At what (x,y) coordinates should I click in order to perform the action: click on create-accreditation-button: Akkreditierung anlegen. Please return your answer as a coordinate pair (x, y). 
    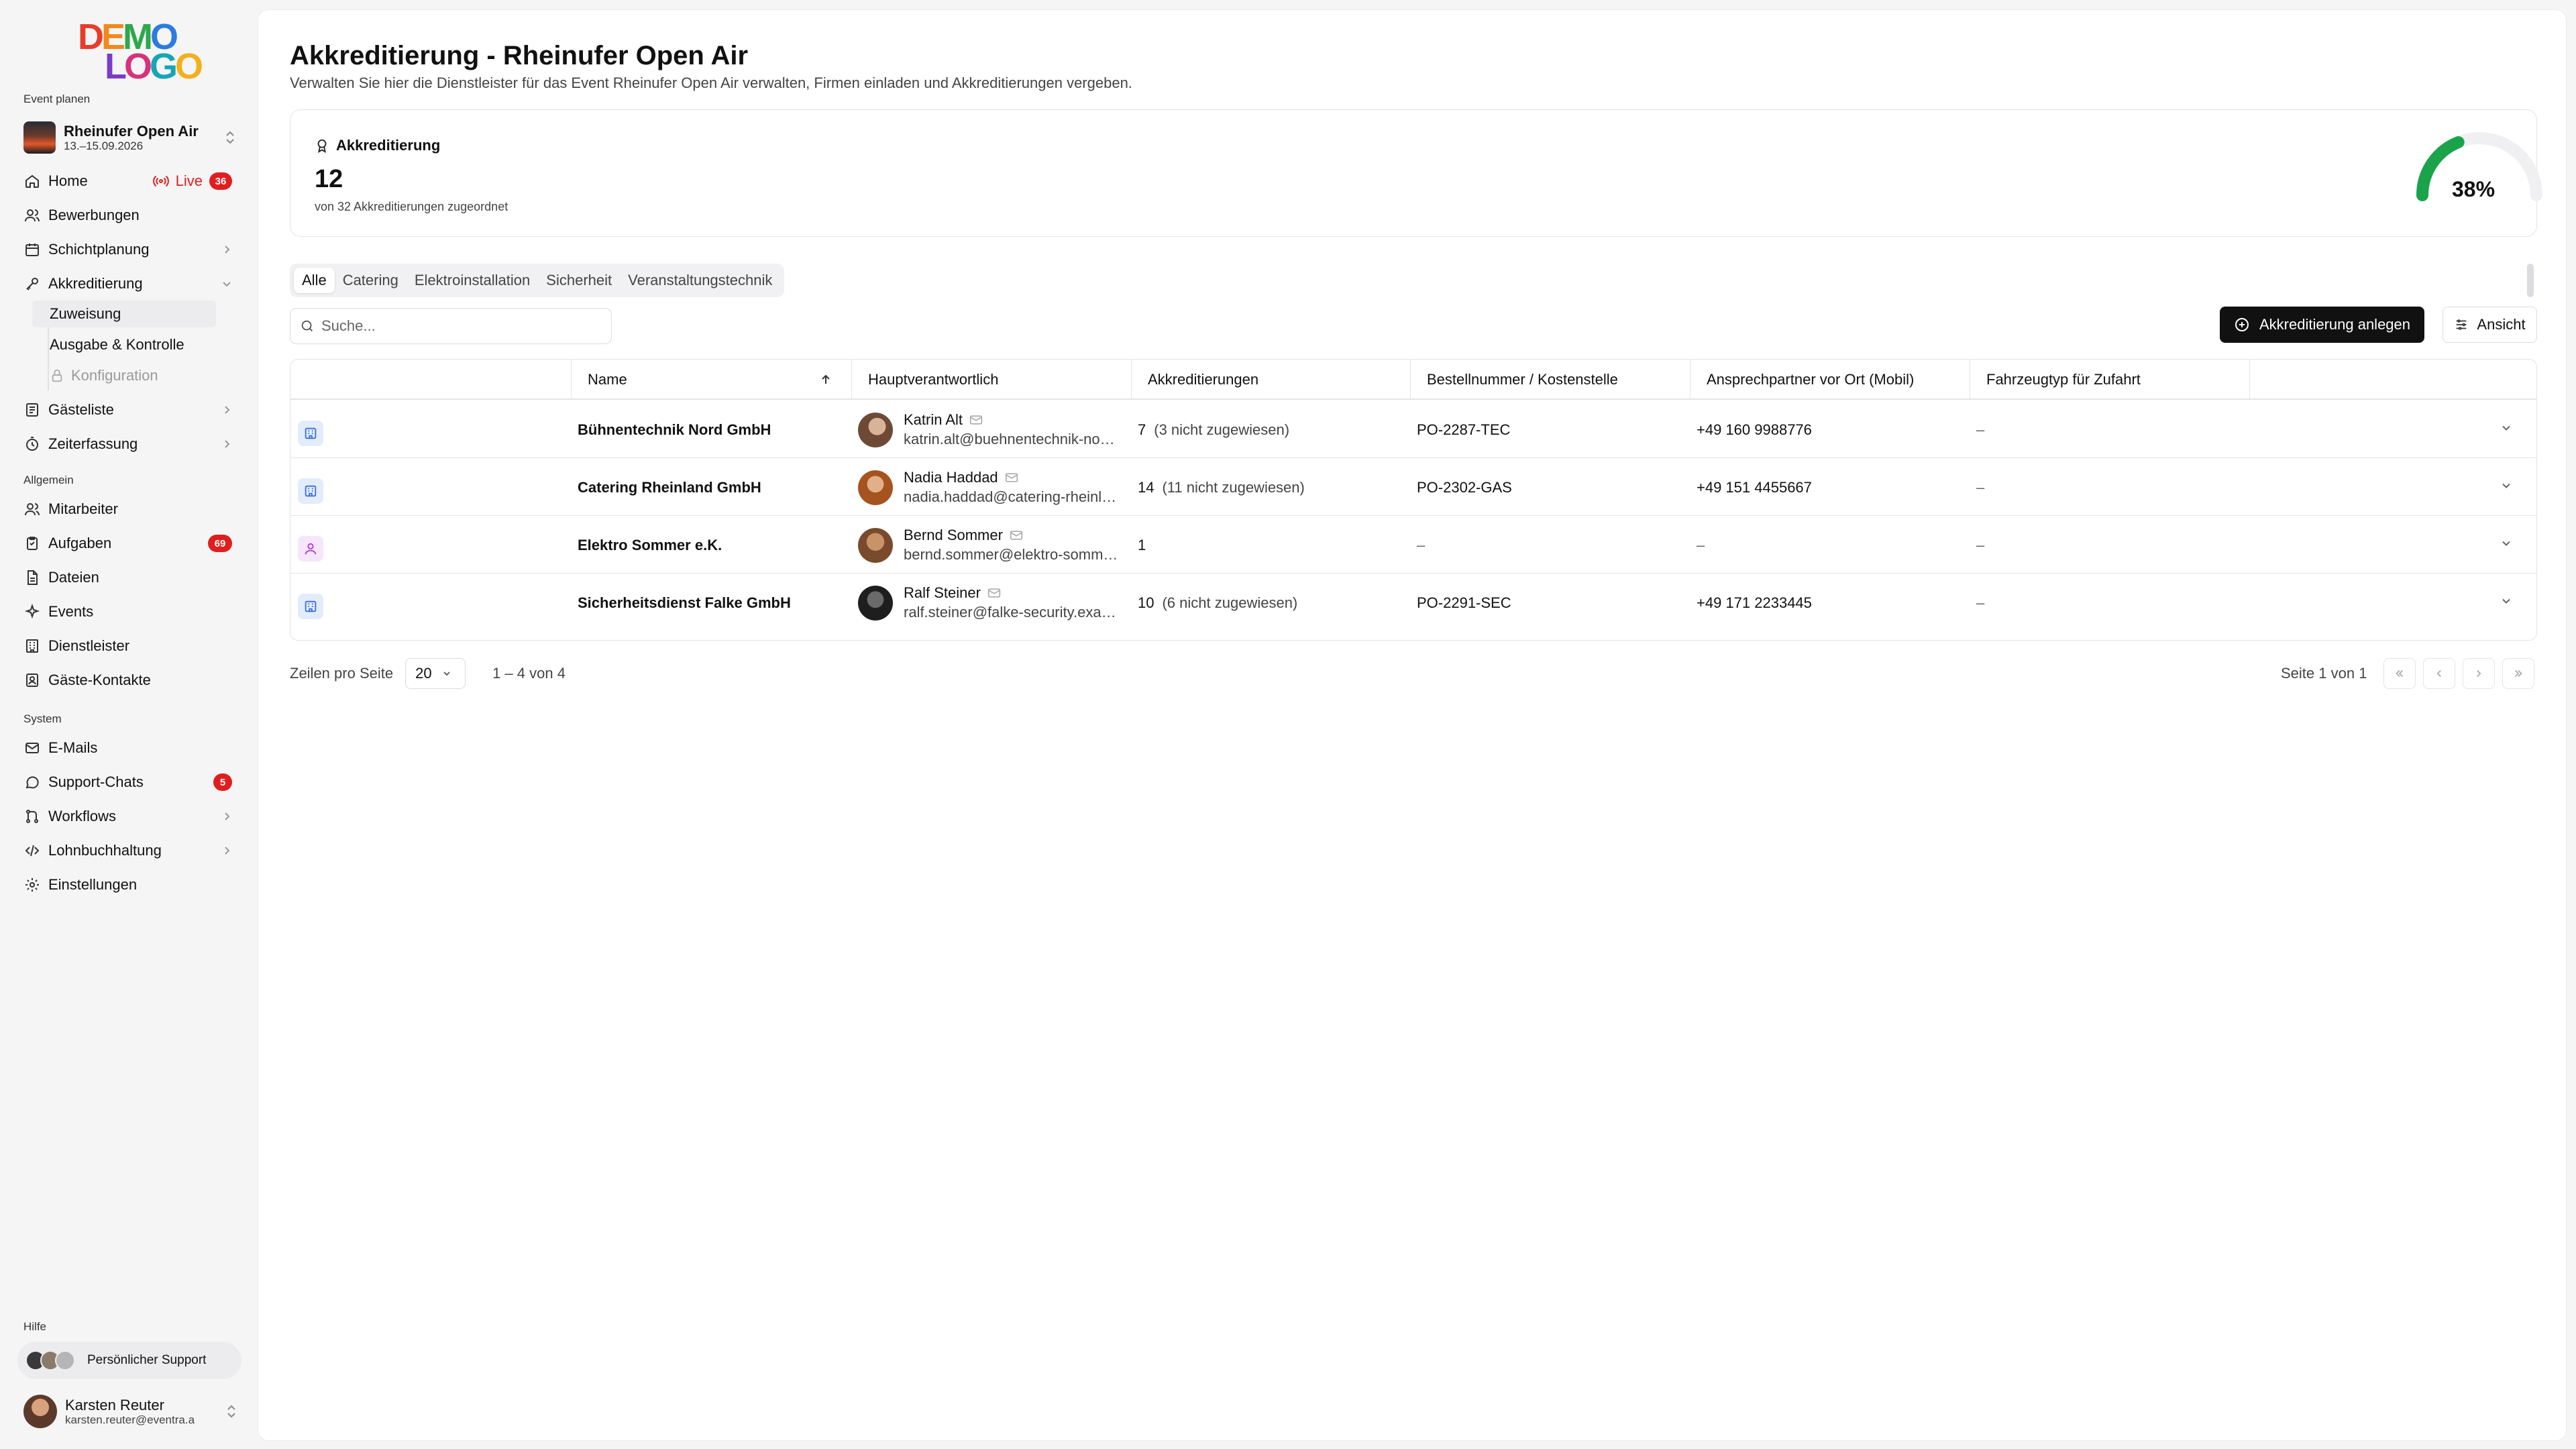
    Looking at the image, I should click on (2322, 325).